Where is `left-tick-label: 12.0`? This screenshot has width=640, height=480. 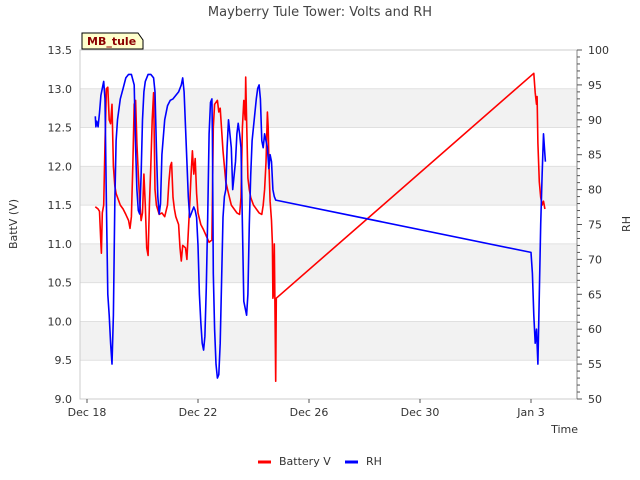
left-tick-label: 12.0 is located at coordinates (60, 166).